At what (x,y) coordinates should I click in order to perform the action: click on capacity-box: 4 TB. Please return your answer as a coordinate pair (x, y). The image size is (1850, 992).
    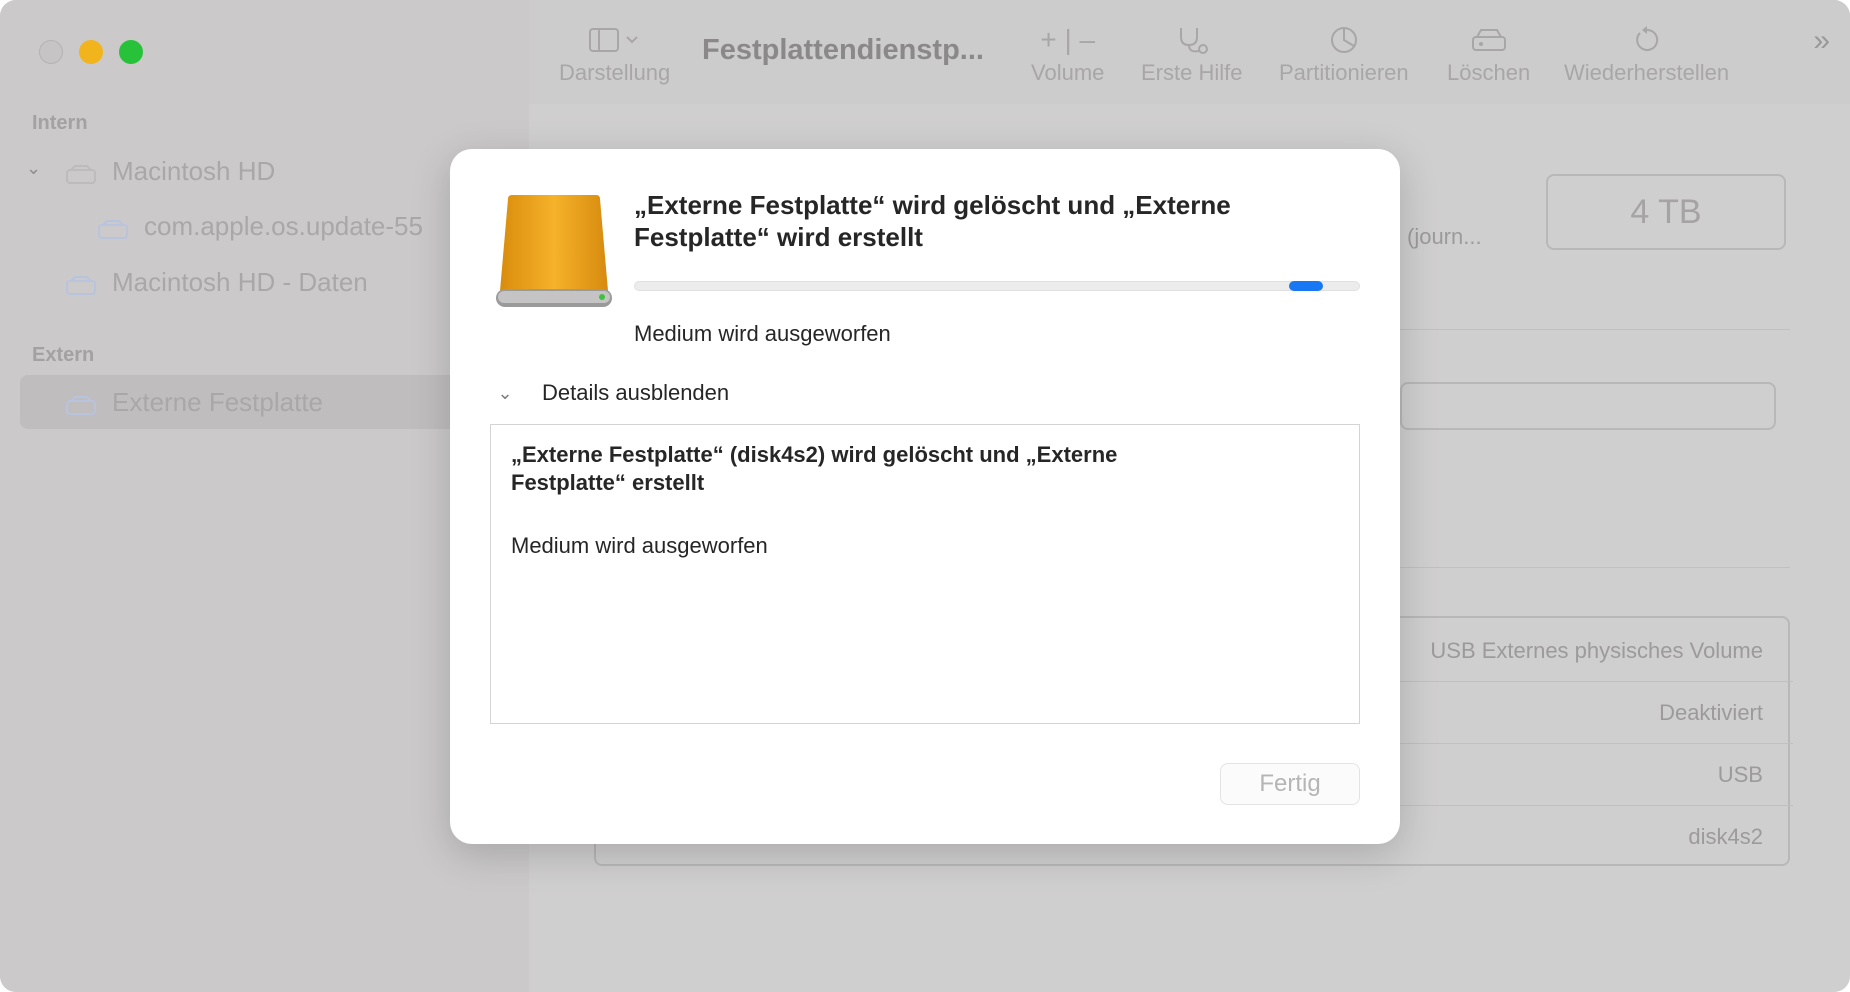
    Looking at the image, I should click on (1666, 212).